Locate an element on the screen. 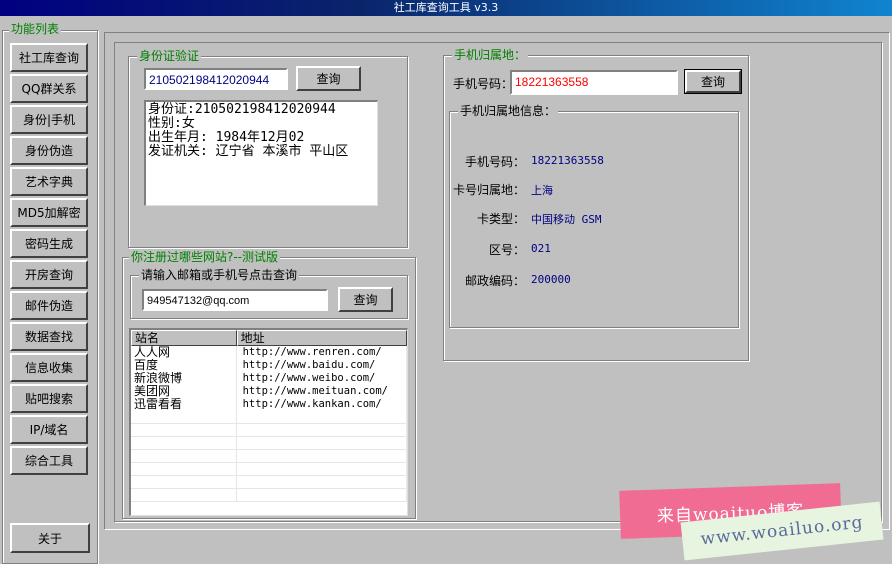  sidebar-item-13: IP/域名 is located at coordinates (49, 429).